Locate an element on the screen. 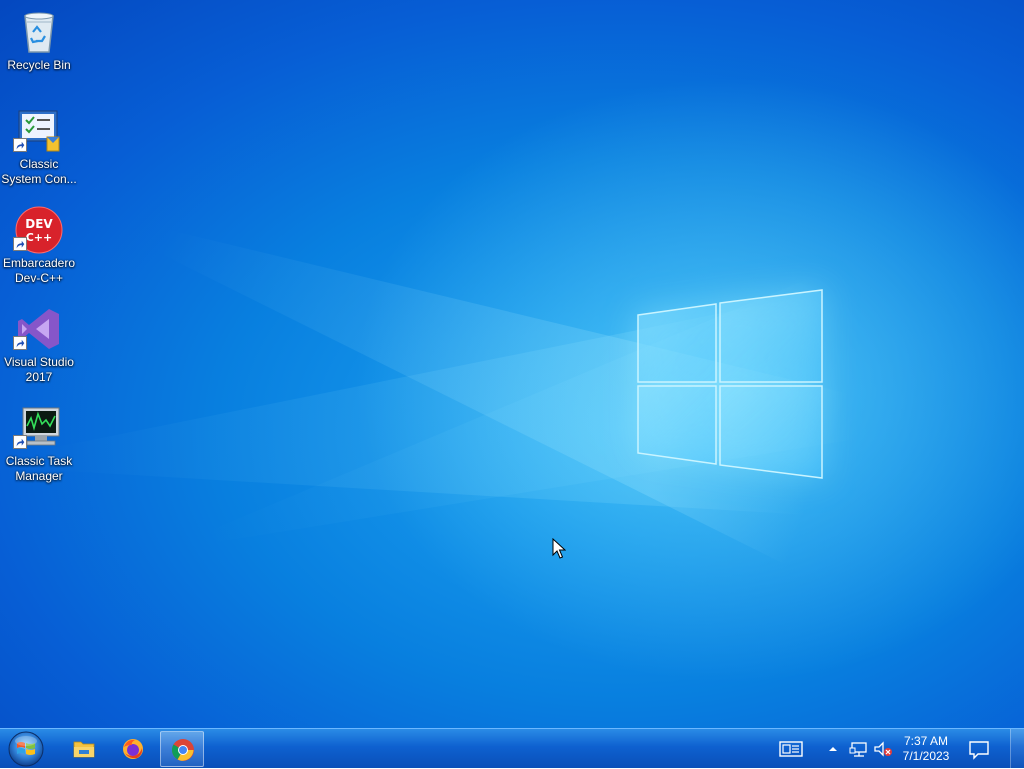 This screenshot has width=1024, height=769. clock-time: 7:37 AM is located at coordinates (926, 741).